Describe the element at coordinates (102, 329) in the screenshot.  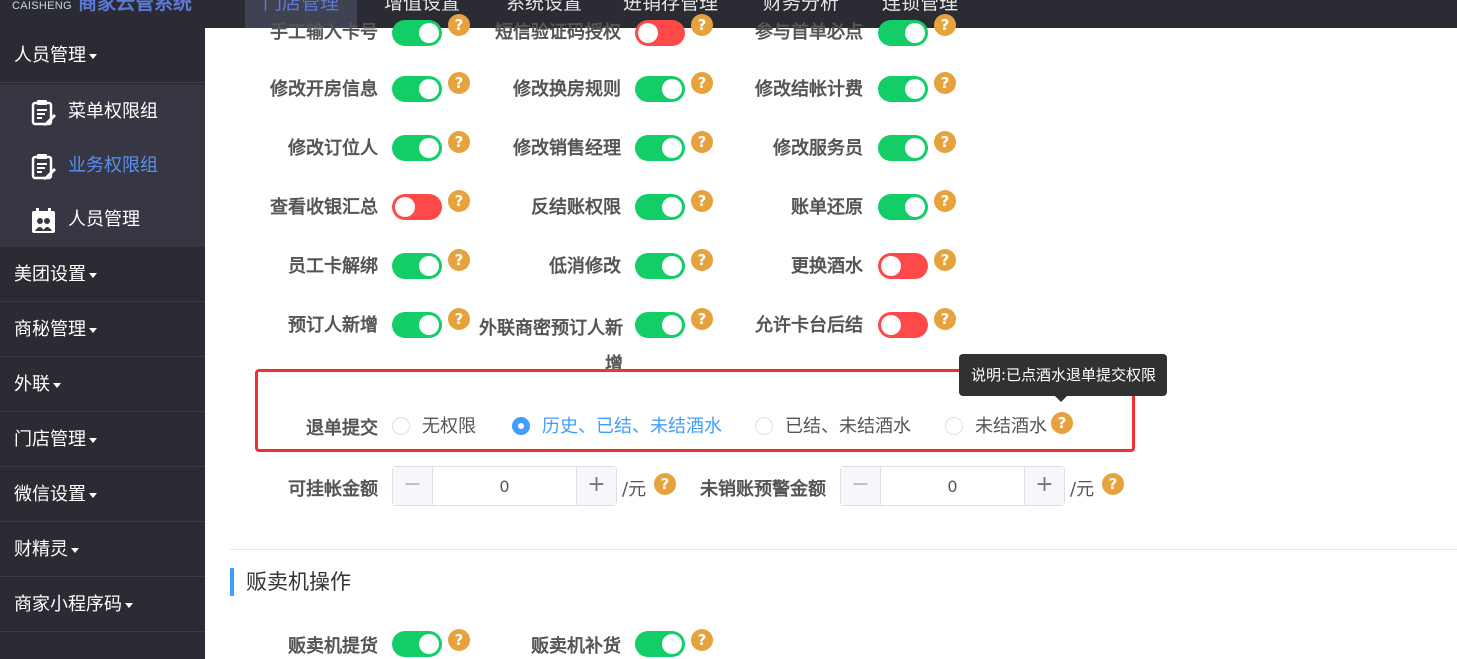
I see `sidebar-group-secretary: 商秘管理` at that location.